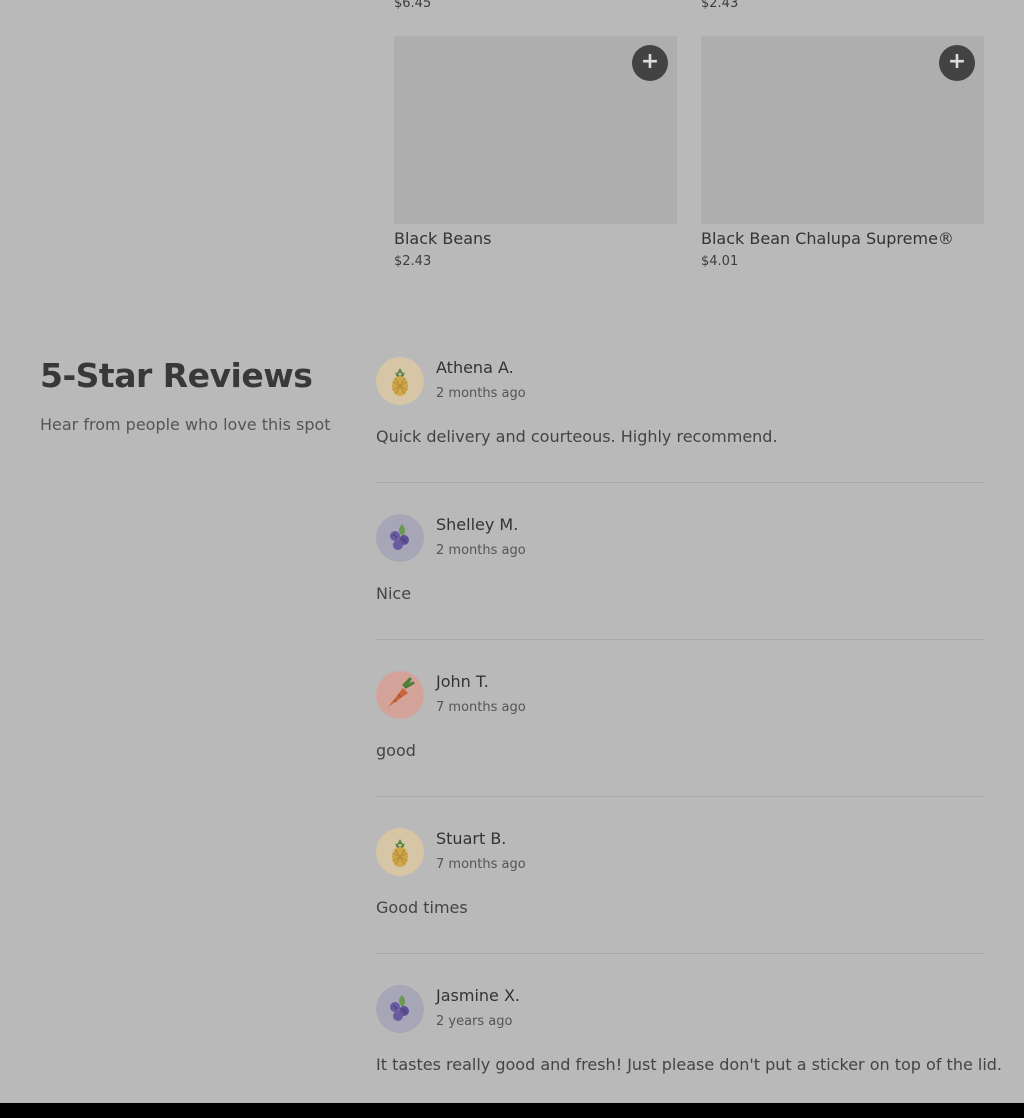  Describe the element at coordinates (477, 524) in the screenshot. I see `reviewer-name: Shelley M.` at that location.